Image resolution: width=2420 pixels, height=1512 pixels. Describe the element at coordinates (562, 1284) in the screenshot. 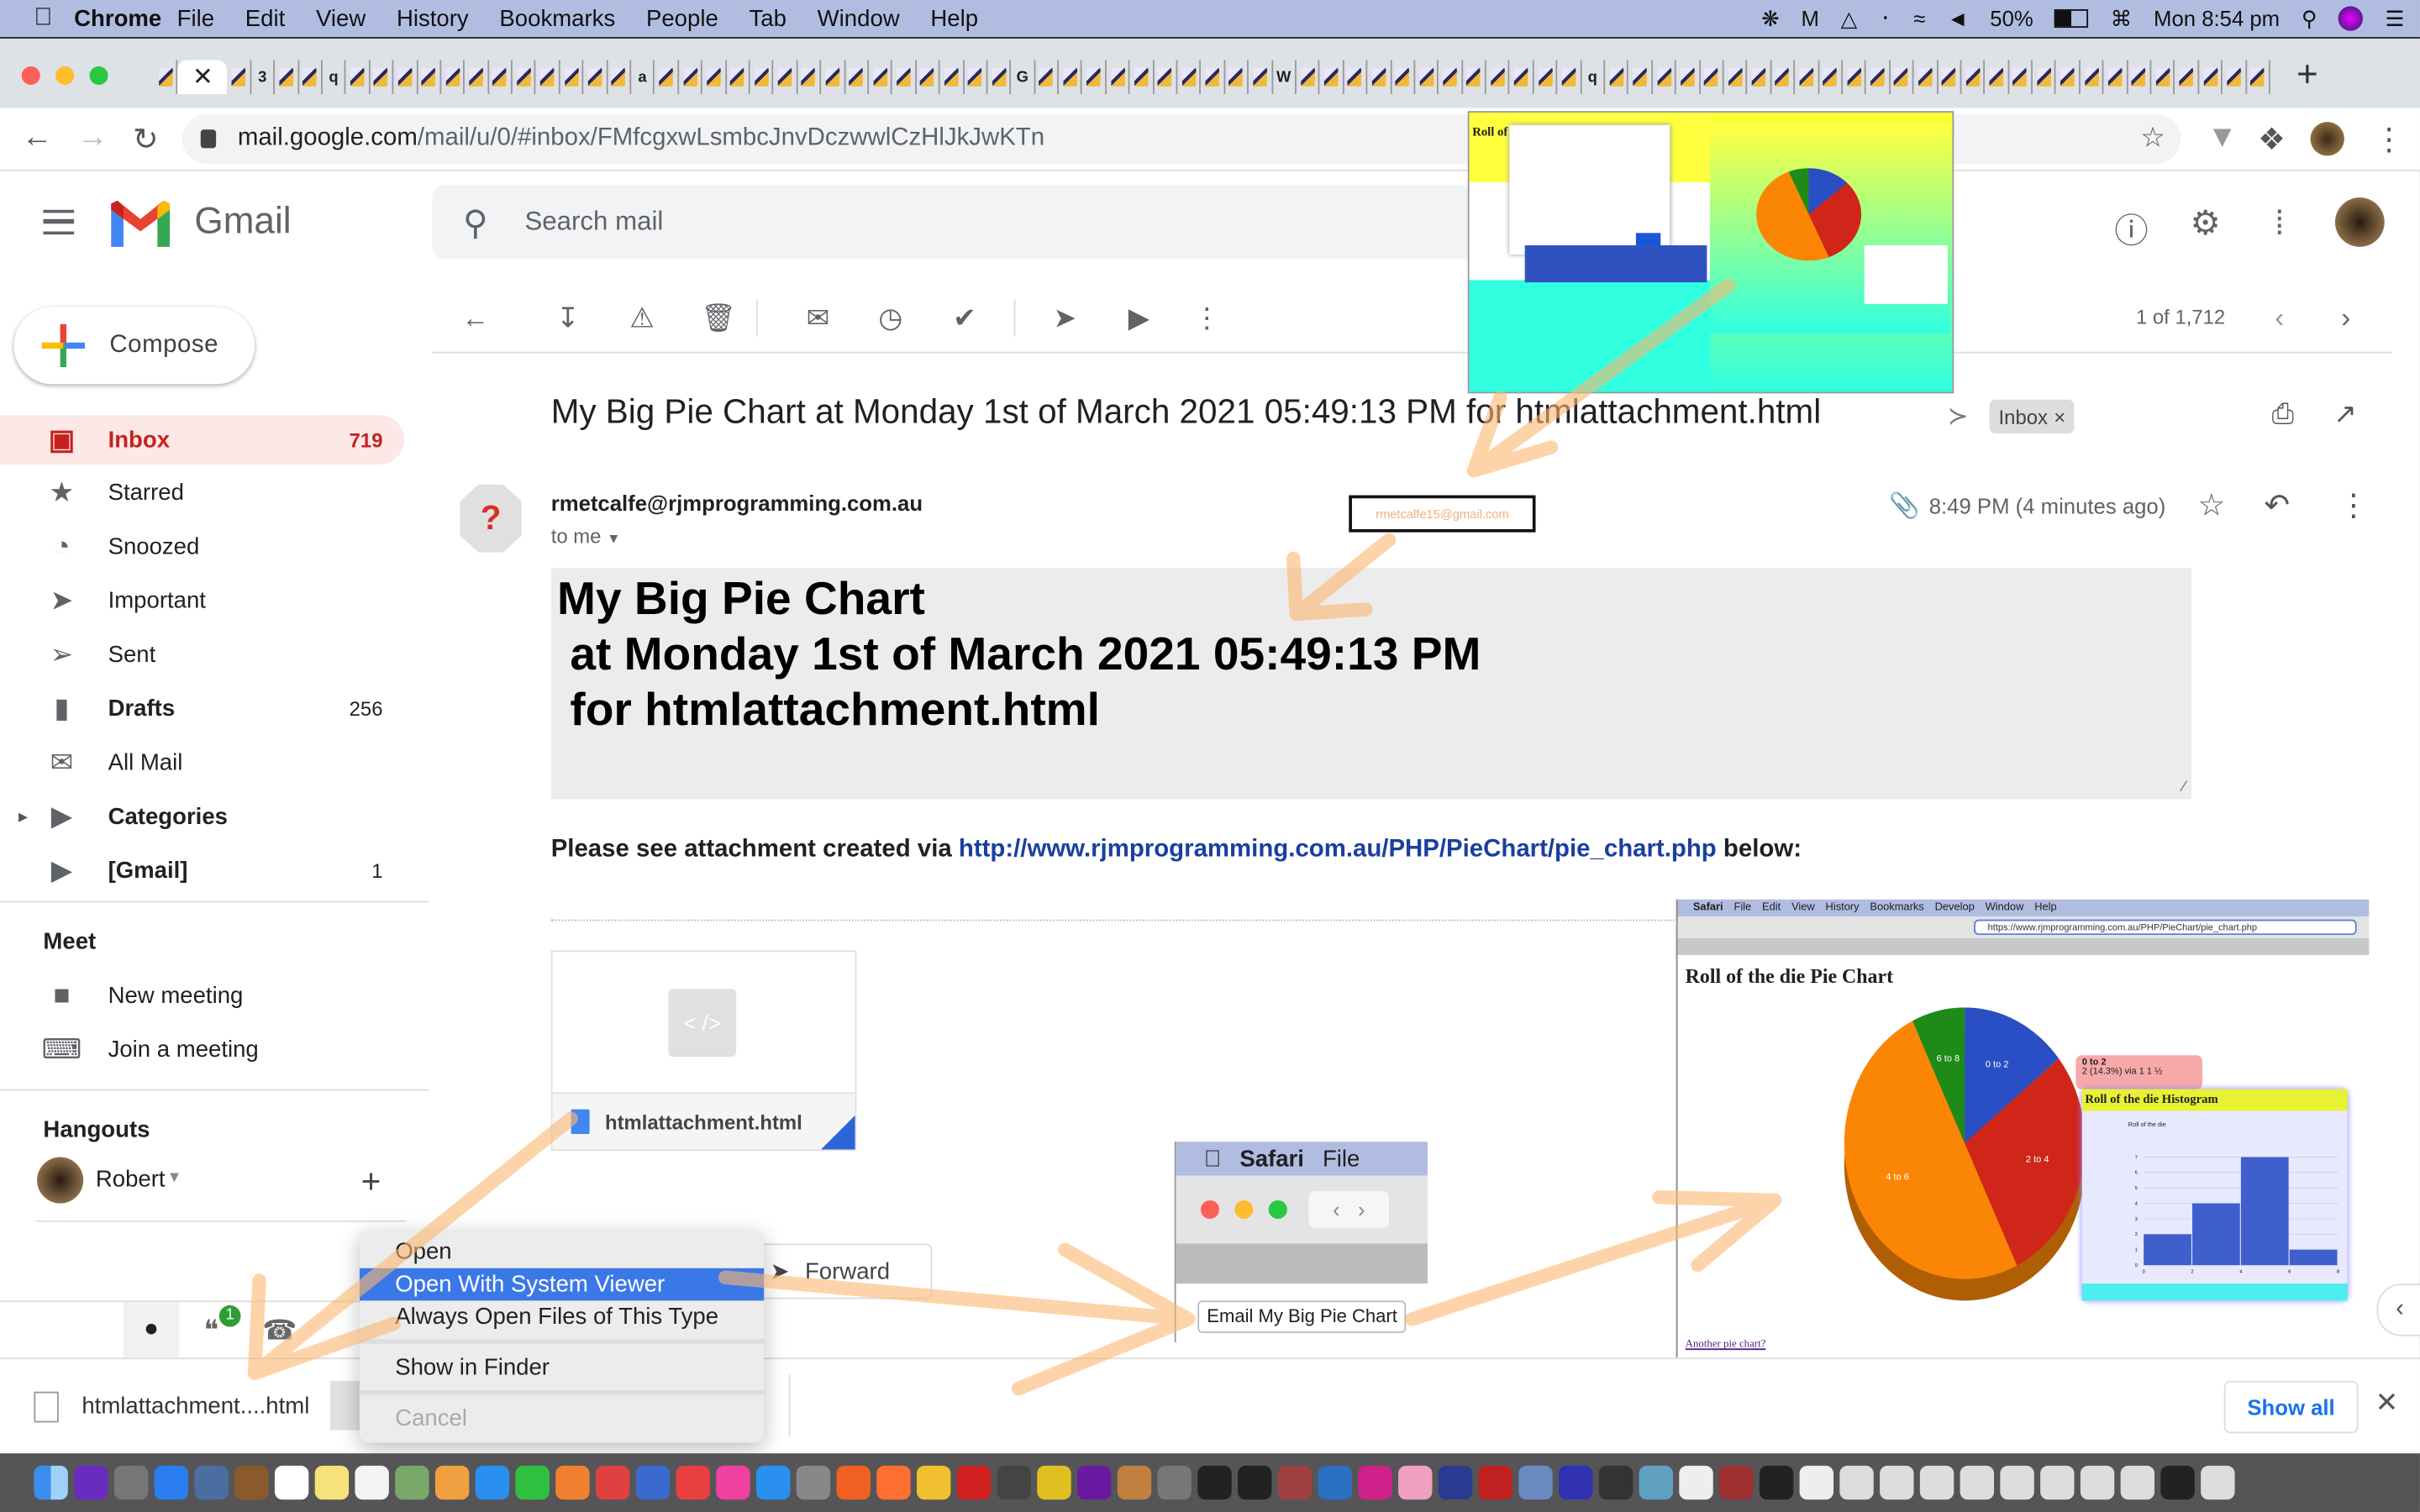

I see `menu-item-open-with-system-viewer: Open With System Viewer` at that location.